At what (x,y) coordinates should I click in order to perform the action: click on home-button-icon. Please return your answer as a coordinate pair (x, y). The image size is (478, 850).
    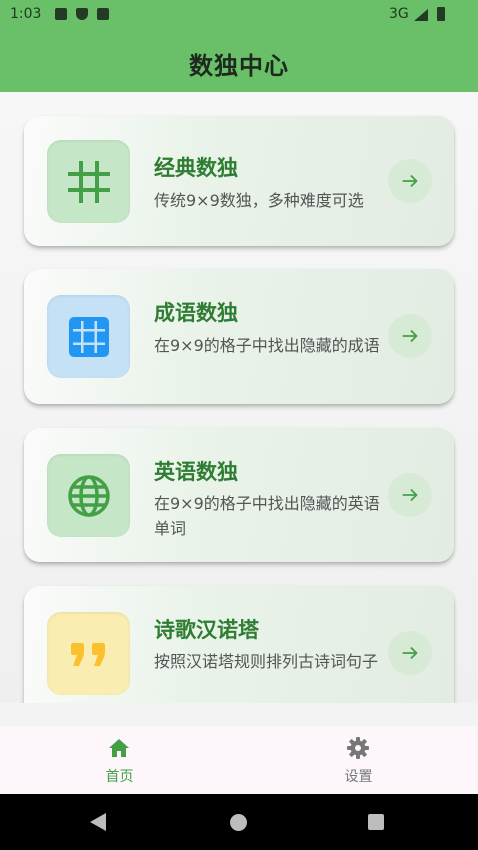
    Looking at the image, I should click on (238, 822).